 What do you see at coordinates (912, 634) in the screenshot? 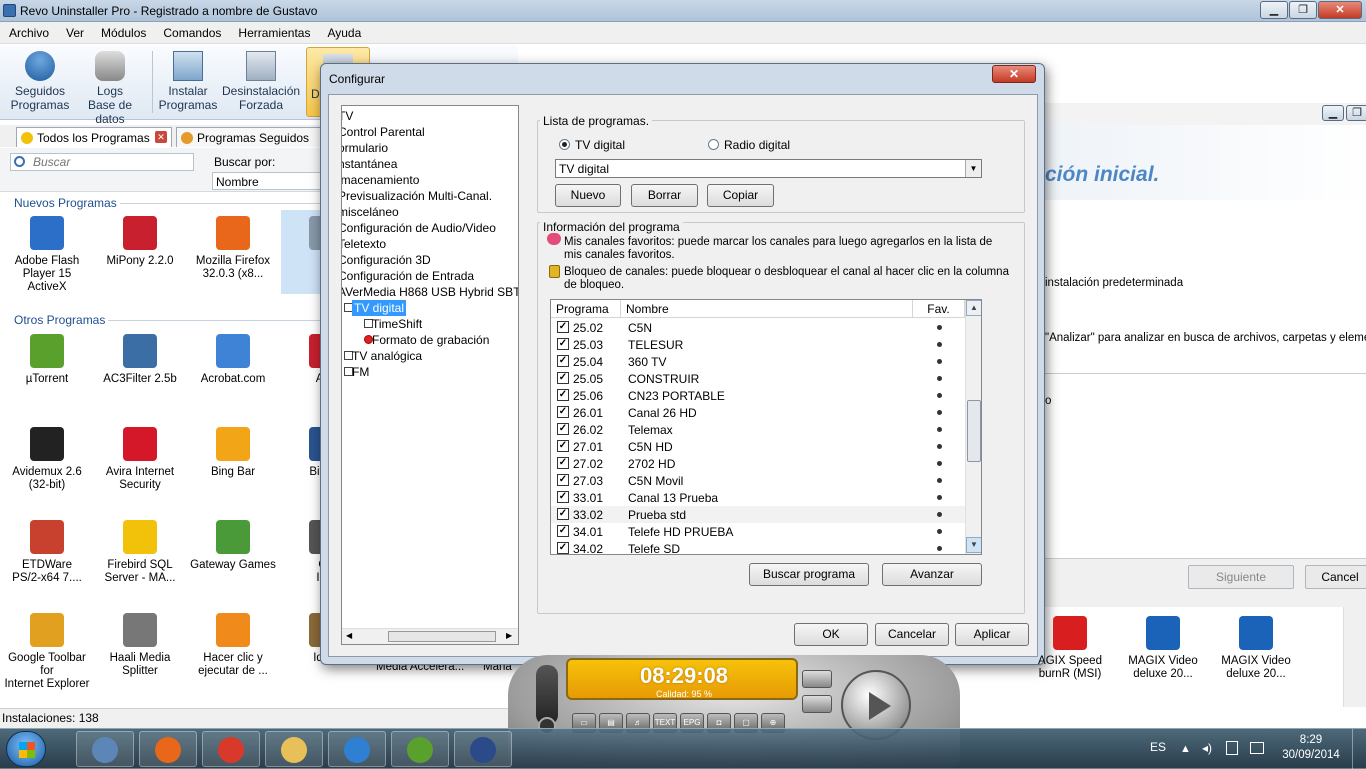
I see `cancel-button: Cancelar` at bounding box center [912, 634].